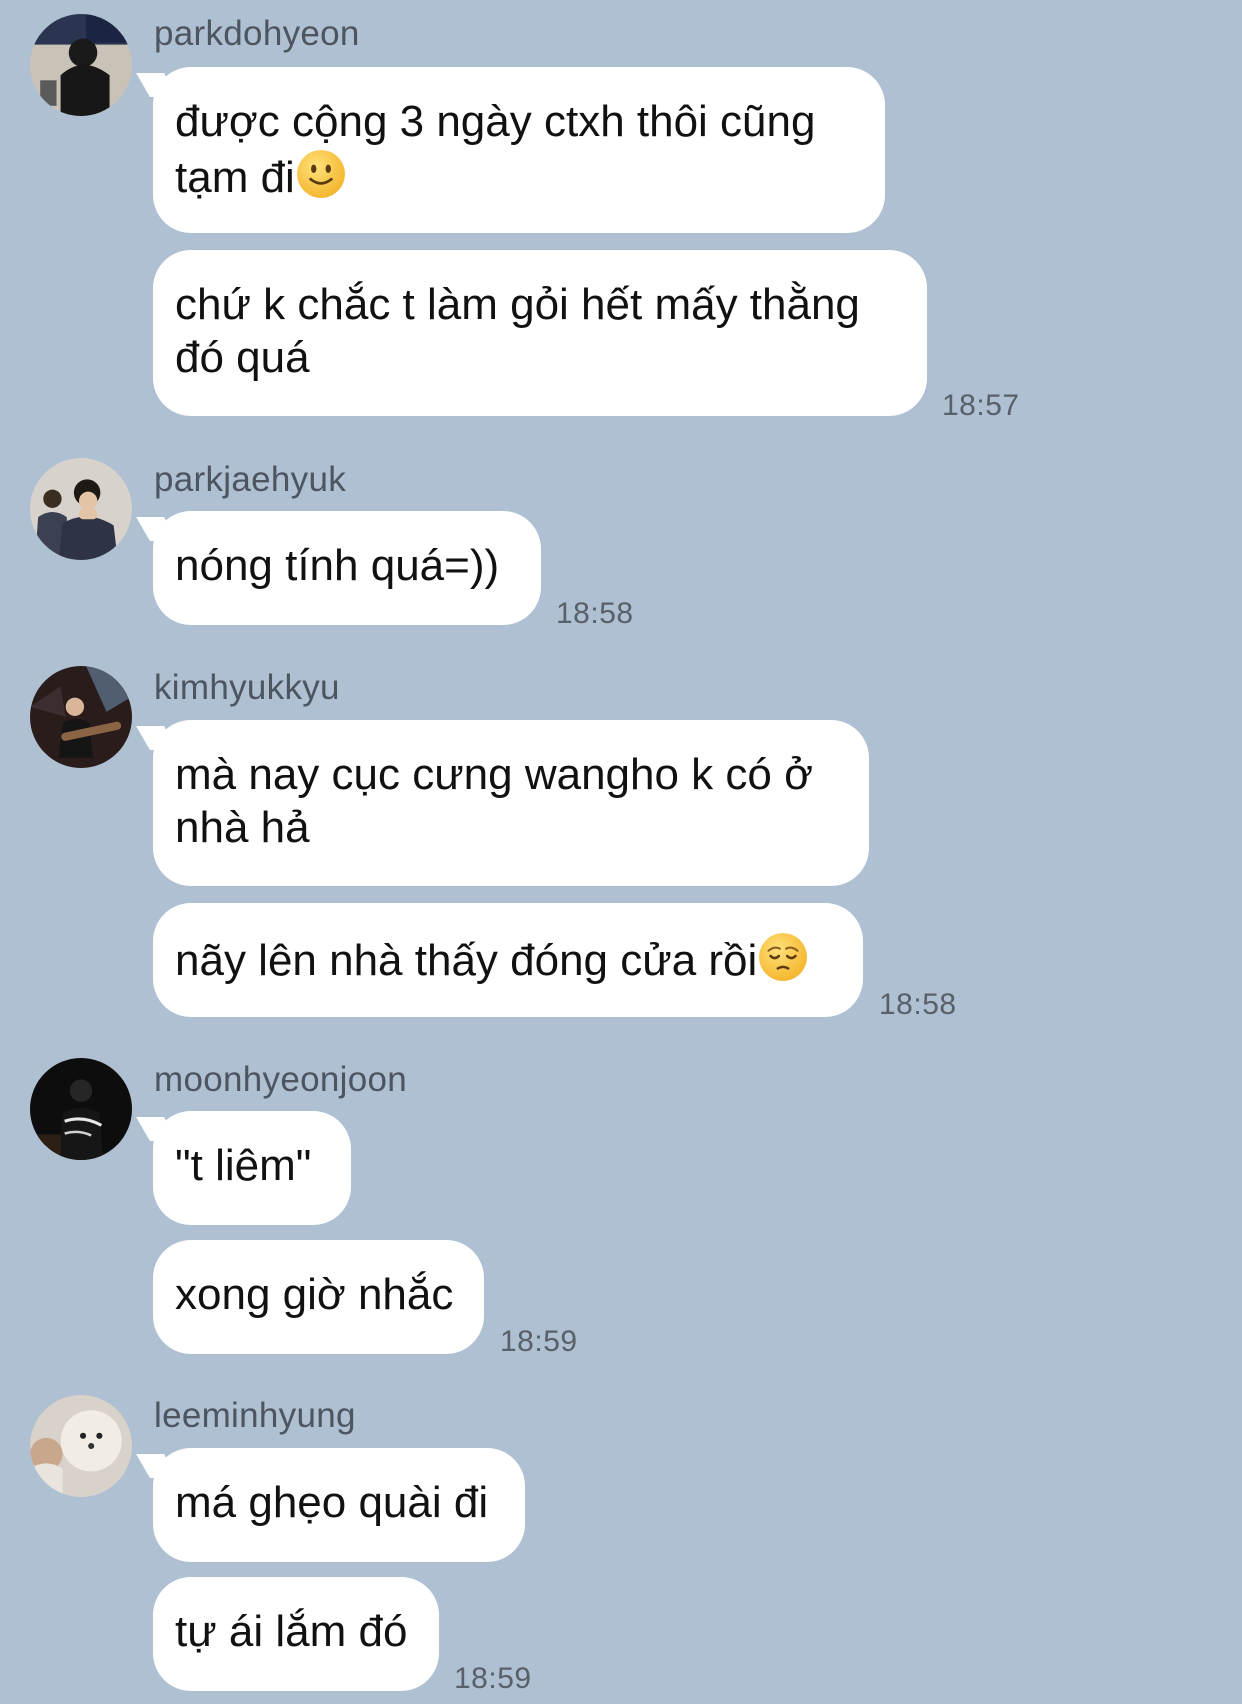  I want to click on message-bubble: mà nay cục cưng wangho k có ở nhà hả, so click(511, 803).